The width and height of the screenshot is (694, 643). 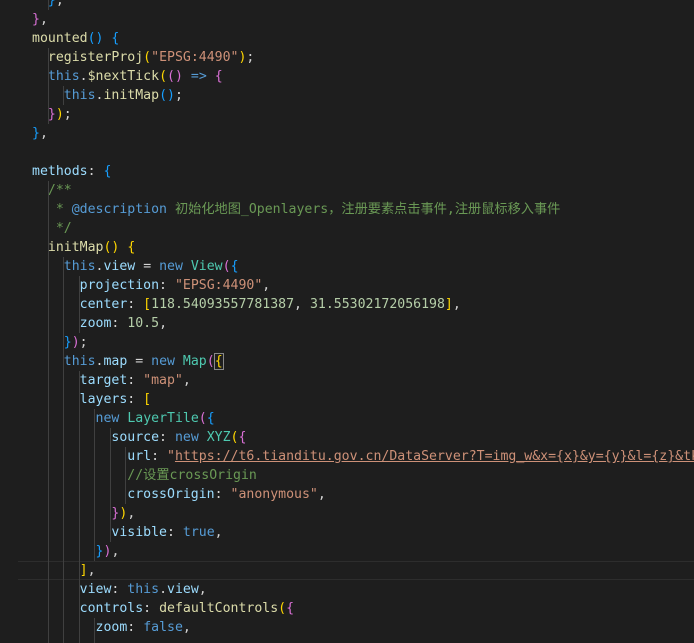 I want to click on code-token: mounted, so click(x=60, y=38).